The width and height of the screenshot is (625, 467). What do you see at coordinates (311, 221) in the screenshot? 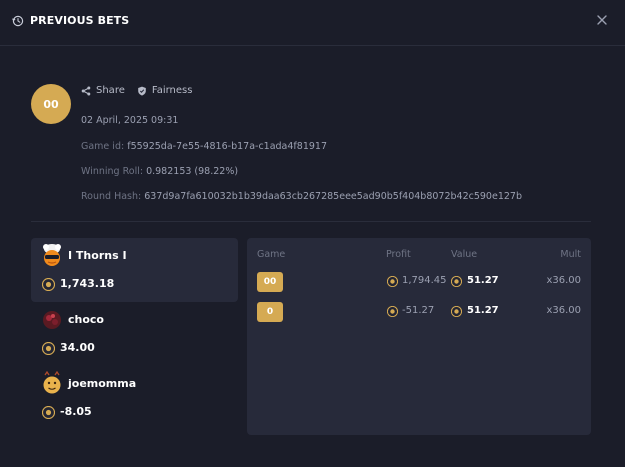
I see `divider` at bounding box center [311, 221].